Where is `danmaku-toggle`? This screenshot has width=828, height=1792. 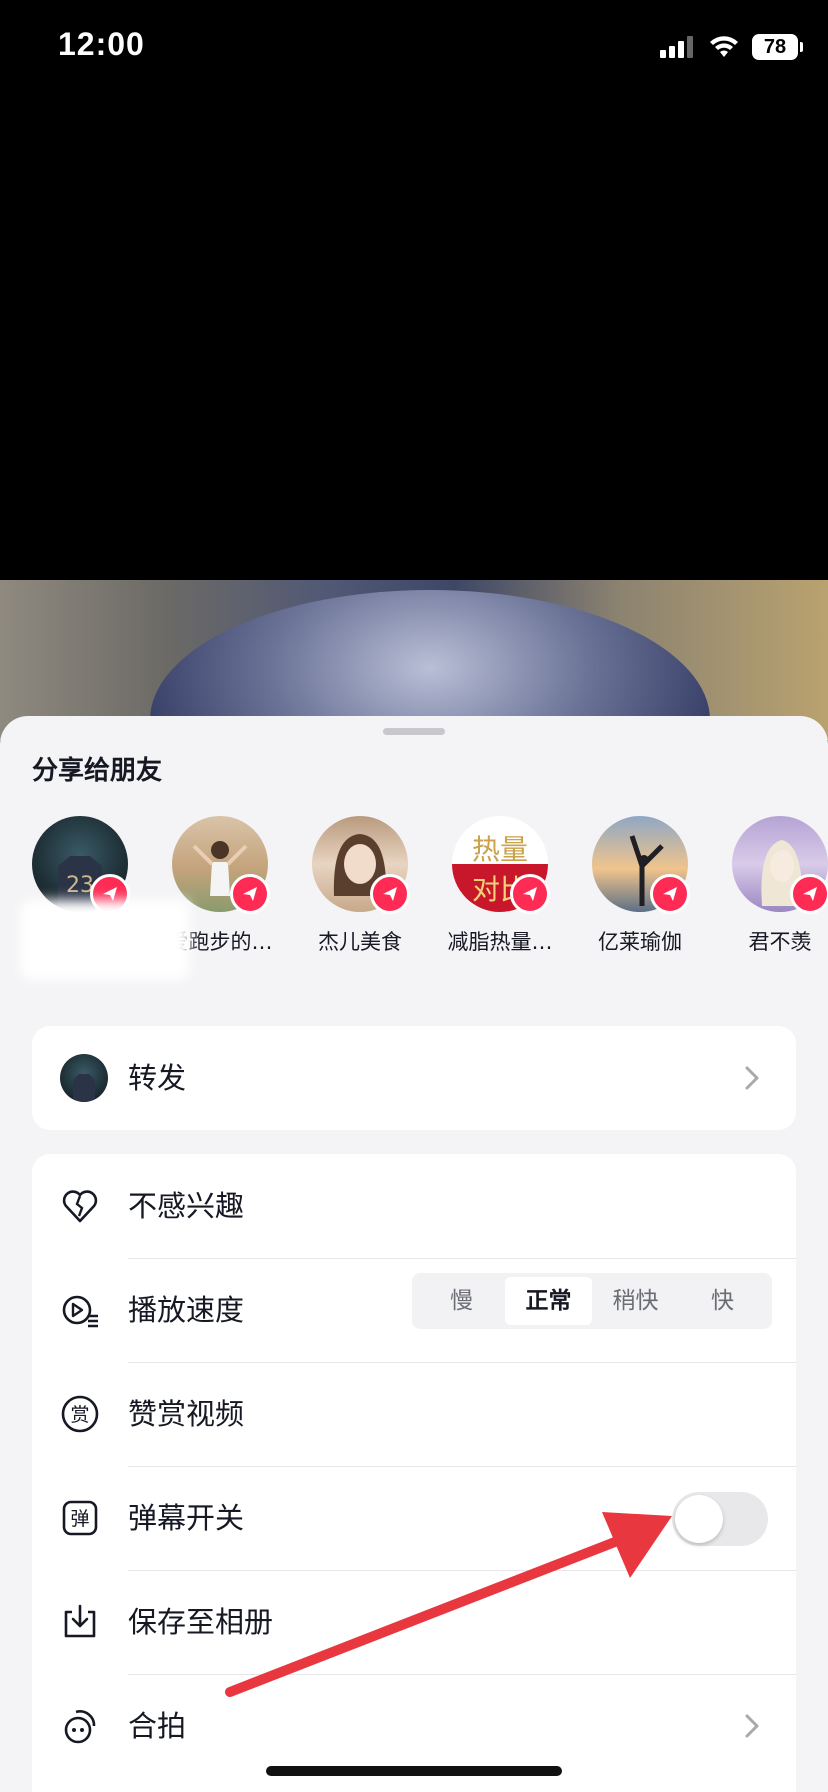 danmaku-toggle is located at coordinates (720, 1519).